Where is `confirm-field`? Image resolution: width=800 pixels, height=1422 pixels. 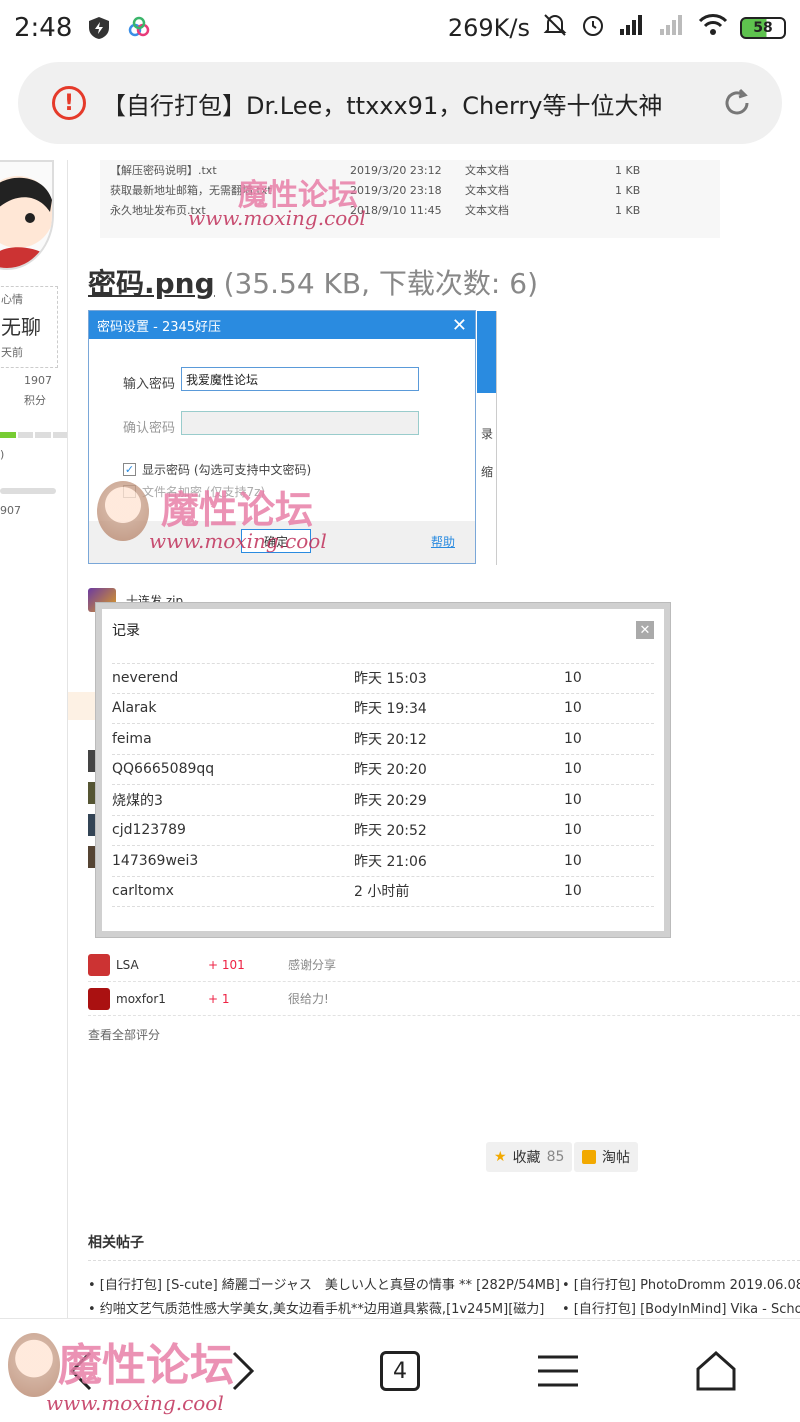
confirm-field is located at coordinates (300, 423).